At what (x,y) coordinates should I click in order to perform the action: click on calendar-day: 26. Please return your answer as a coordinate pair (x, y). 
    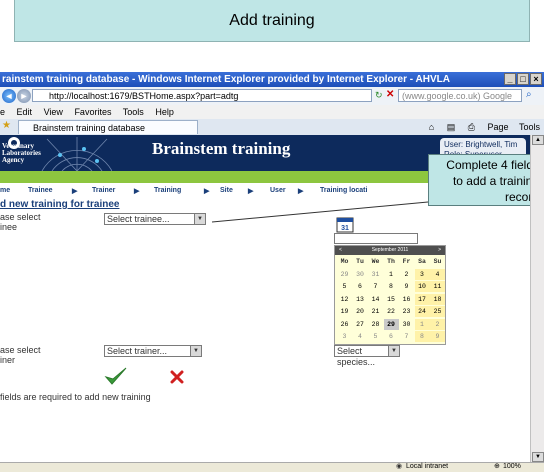
    Looking at the image, I should click on (344, 324).